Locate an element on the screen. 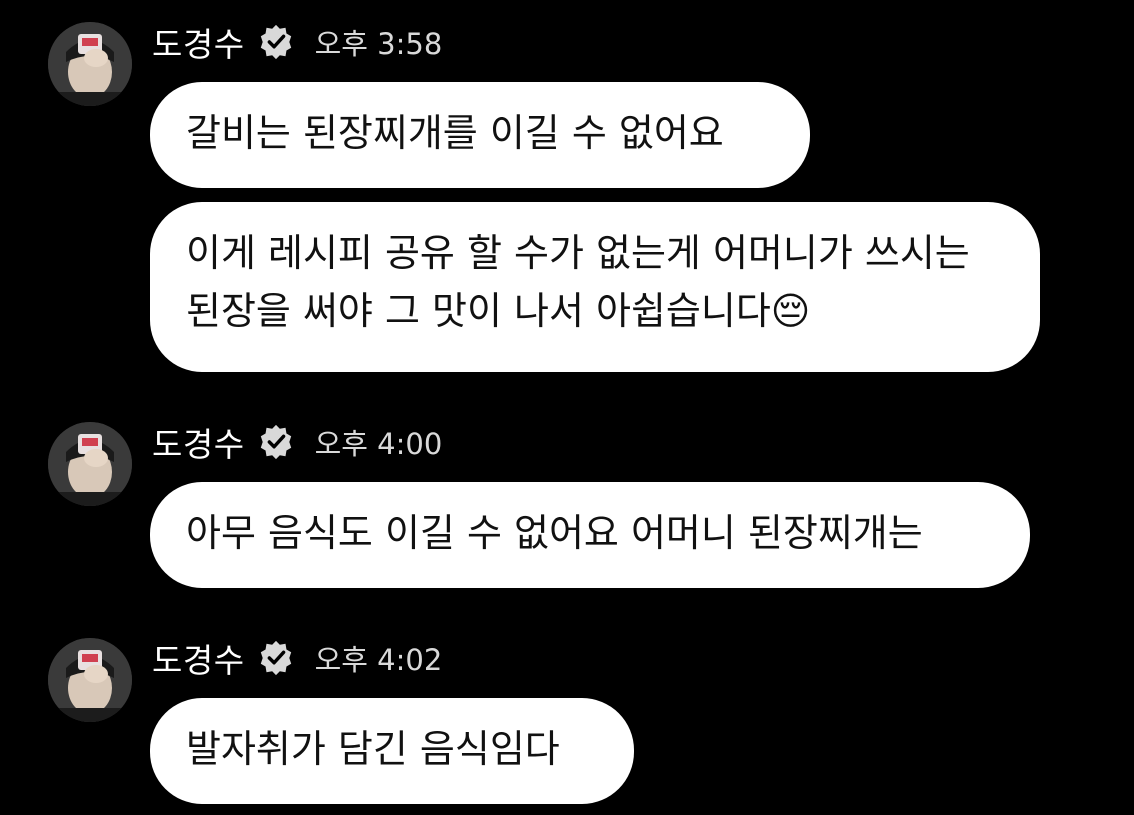  message-header: 도경수 오후 4:02 is located at coordinates (297, 658).